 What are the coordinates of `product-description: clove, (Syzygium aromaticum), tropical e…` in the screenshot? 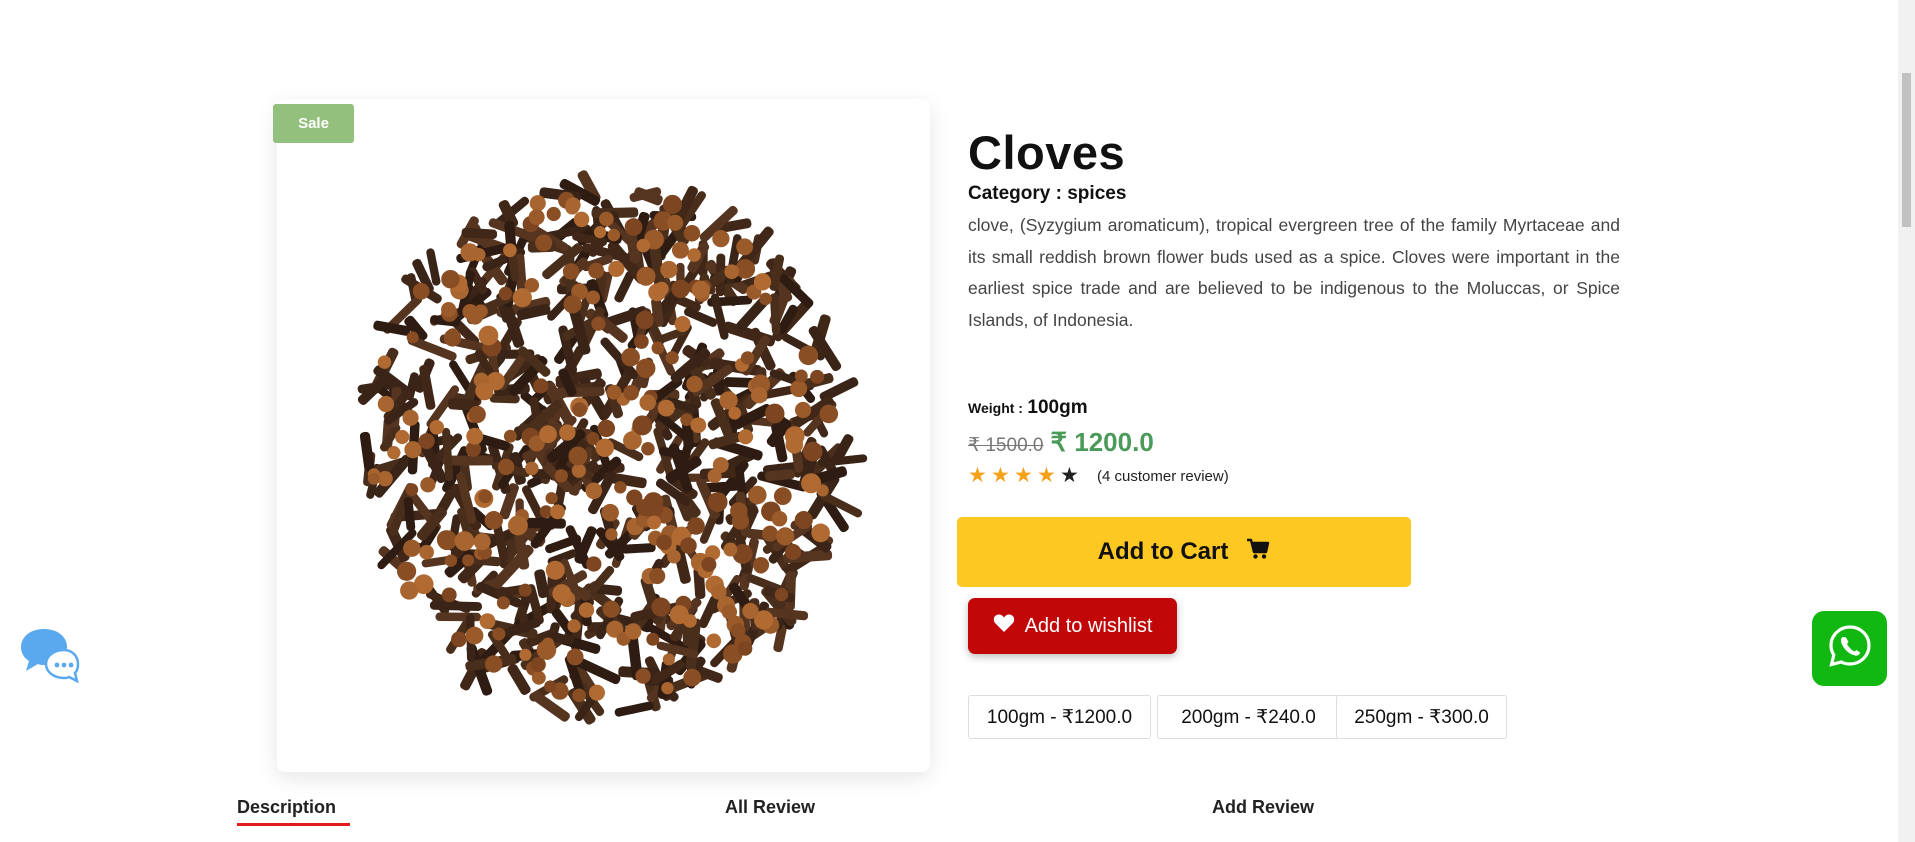 It's located at (1294, 272).